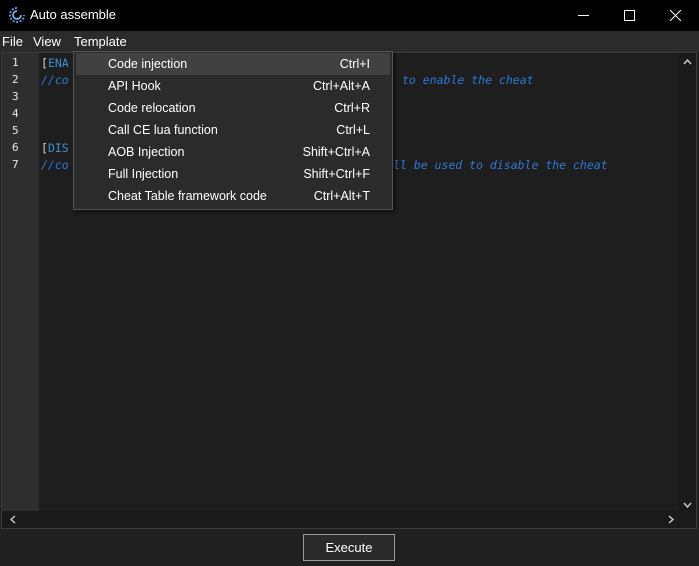 The width and height of the screenshot is (699, 566). I want to click on code-line-comment-tail: to enable the cheat, so click(468, 80).